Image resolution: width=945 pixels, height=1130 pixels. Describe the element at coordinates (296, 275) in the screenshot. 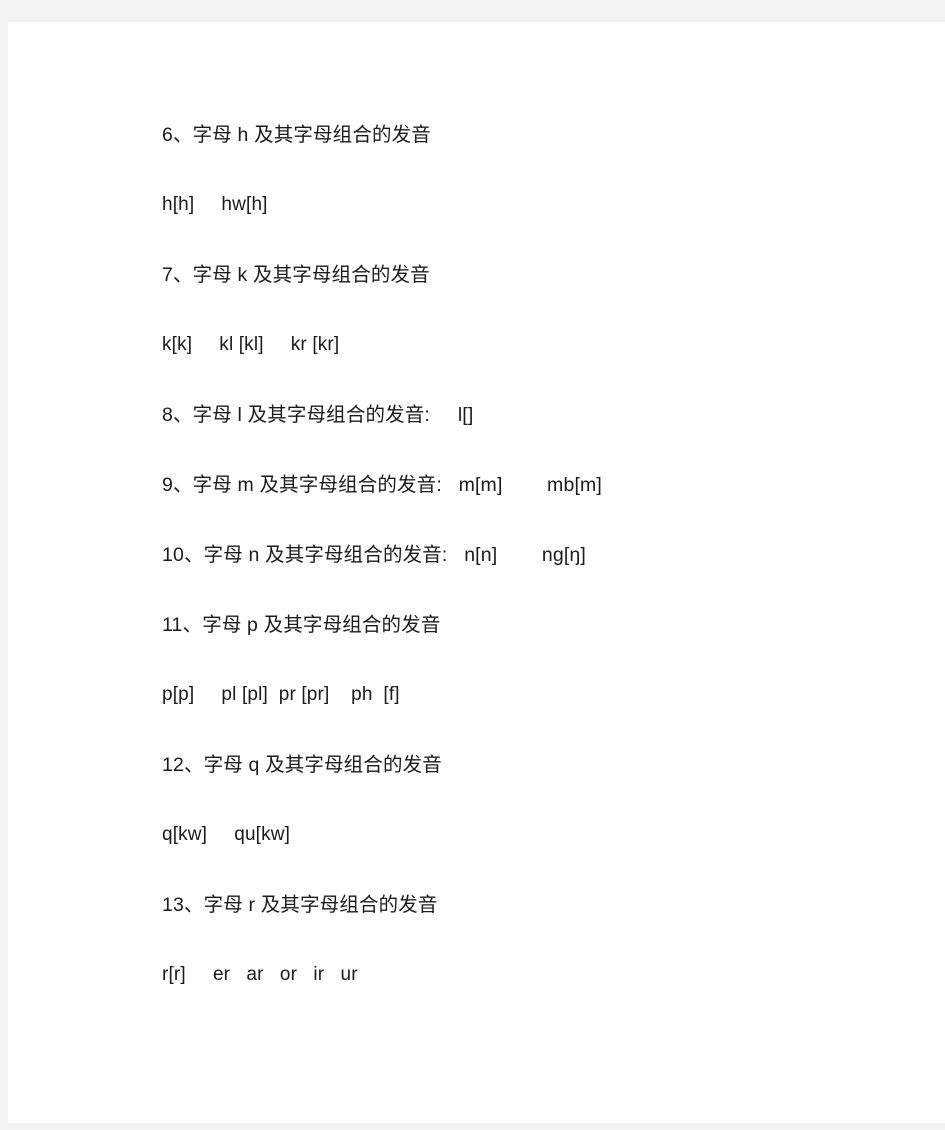

I see `section-heading-letter-k: 7、字母 k 及其字母组合的发音` at that location.